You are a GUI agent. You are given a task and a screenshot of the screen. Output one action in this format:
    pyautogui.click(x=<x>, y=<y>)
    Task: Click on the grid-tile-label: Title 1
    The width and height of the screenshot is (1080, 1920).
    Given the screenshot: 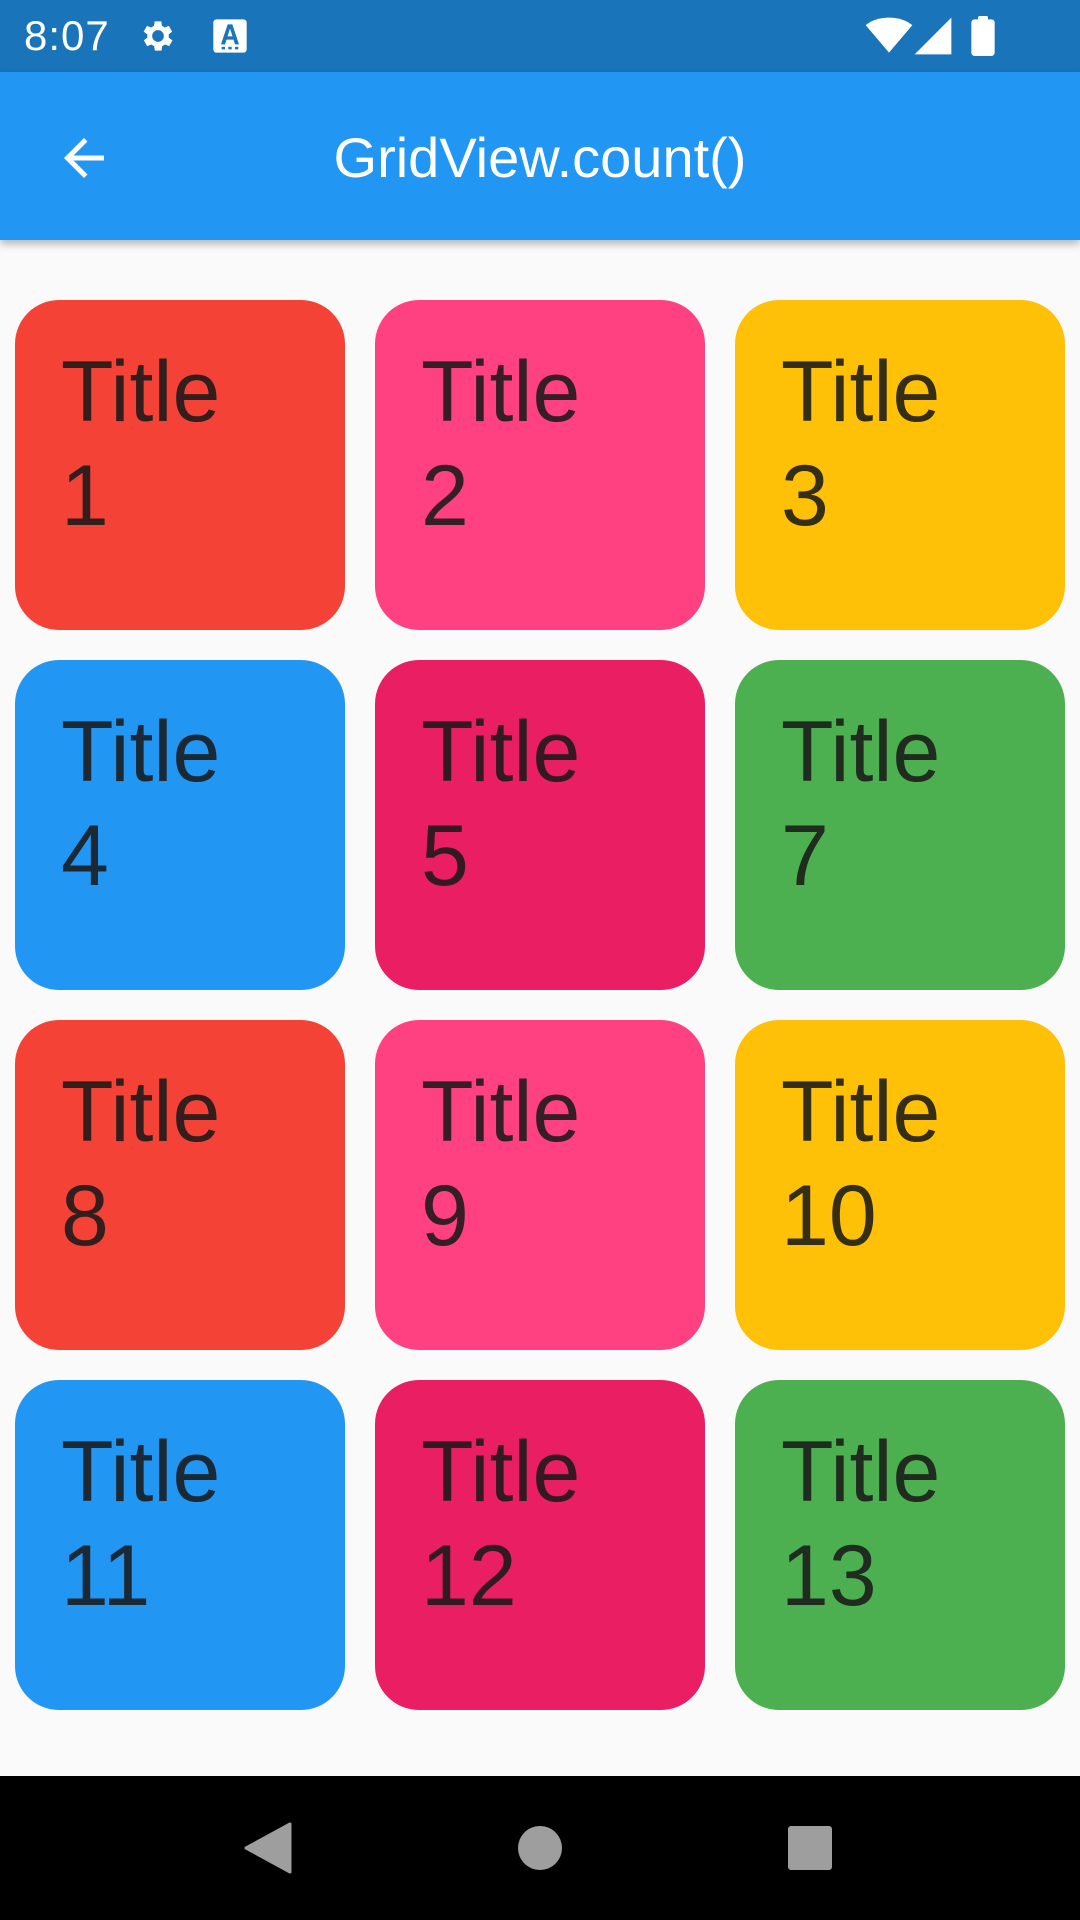 What is the action you would take?
    pyautogui.click(x=141, y=444)
    